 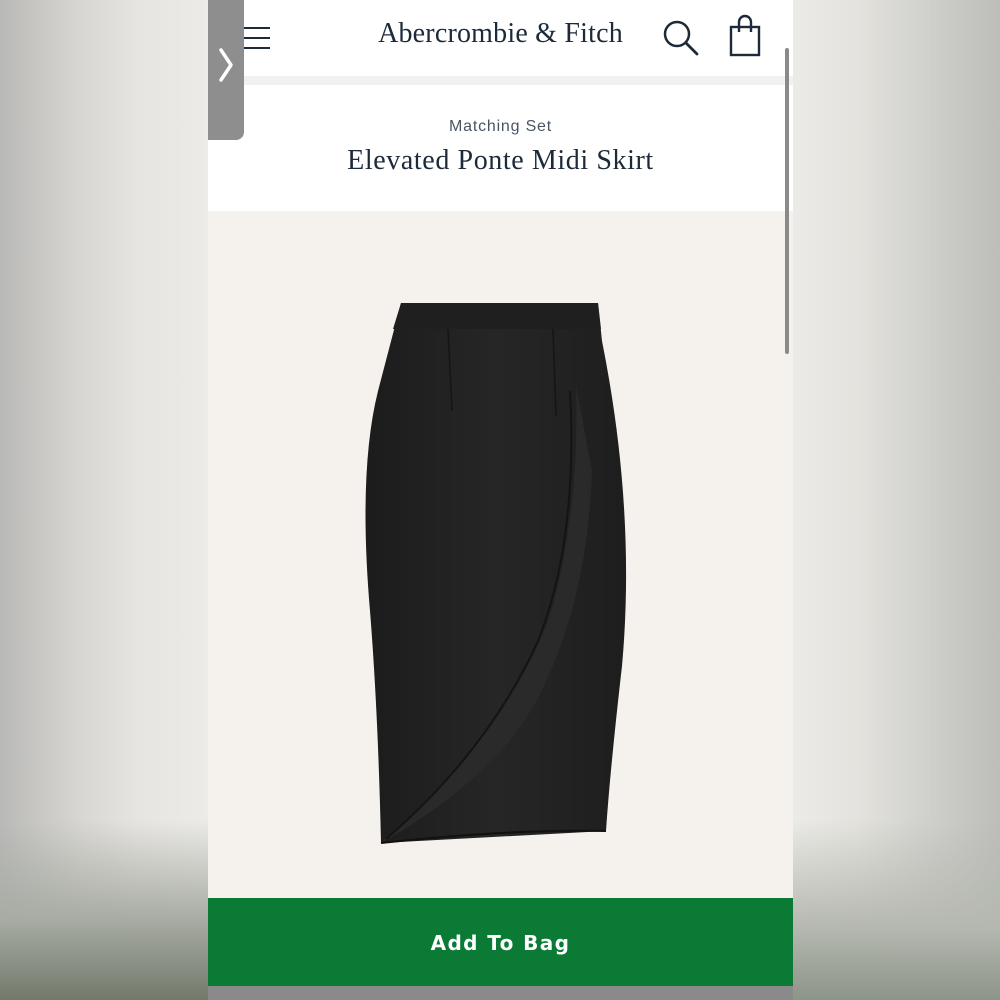 I want to click on background-blur-right, so click(x=896, y=910).